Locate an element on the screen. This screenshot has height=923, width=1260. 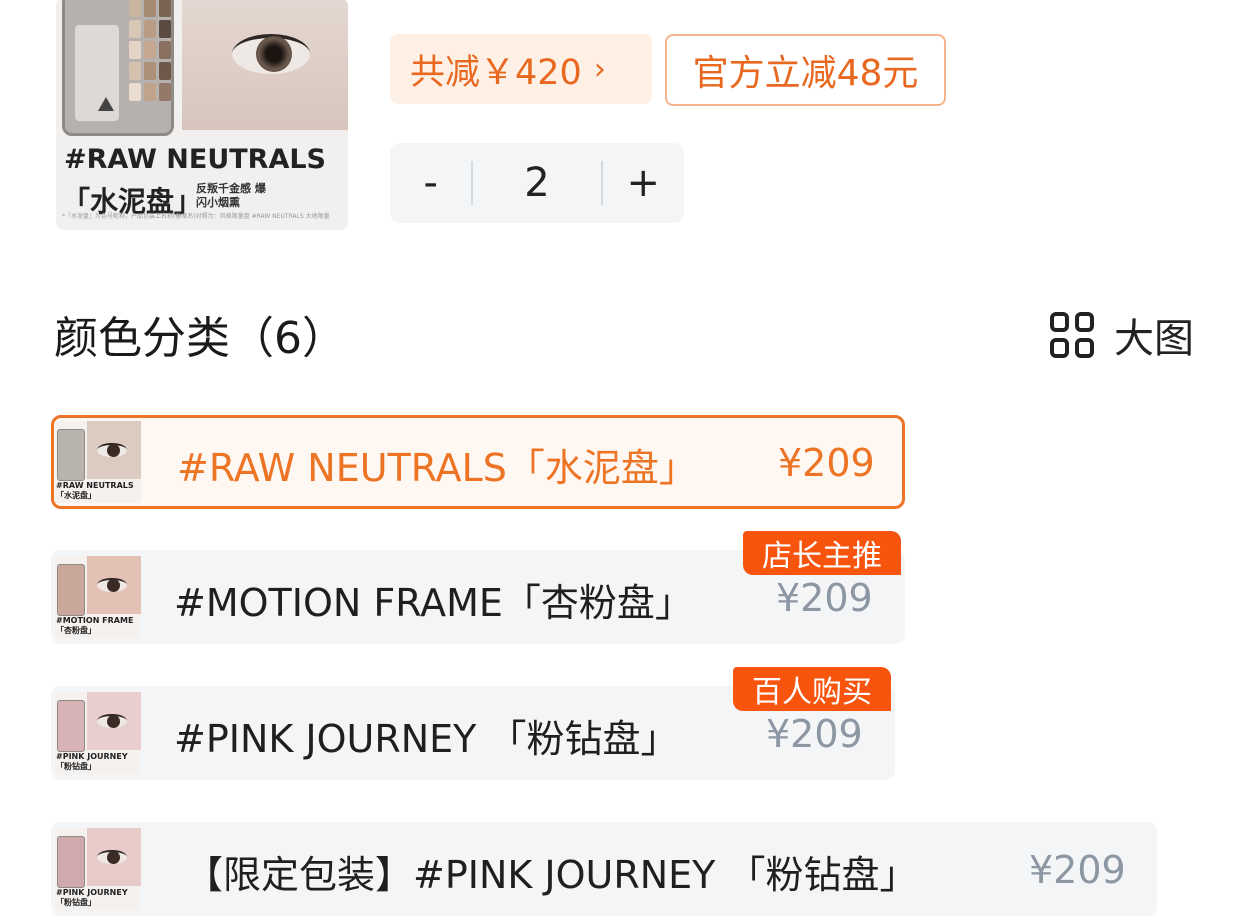
grid-view-icon is located at coordinates (1073, 335).